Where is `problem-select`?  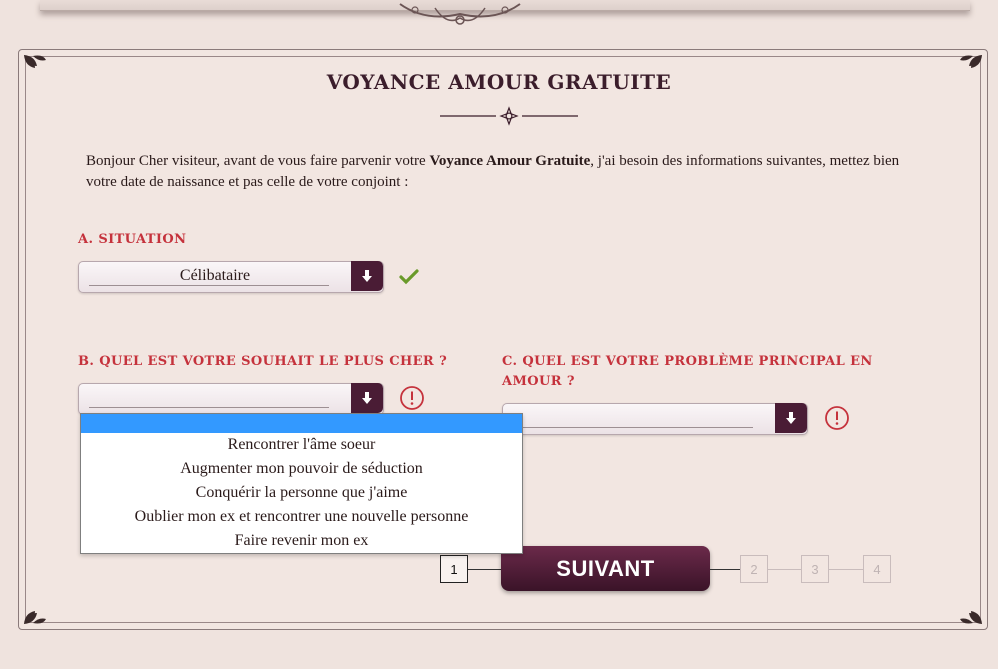
problem-select is located at coordinates (655, 419).